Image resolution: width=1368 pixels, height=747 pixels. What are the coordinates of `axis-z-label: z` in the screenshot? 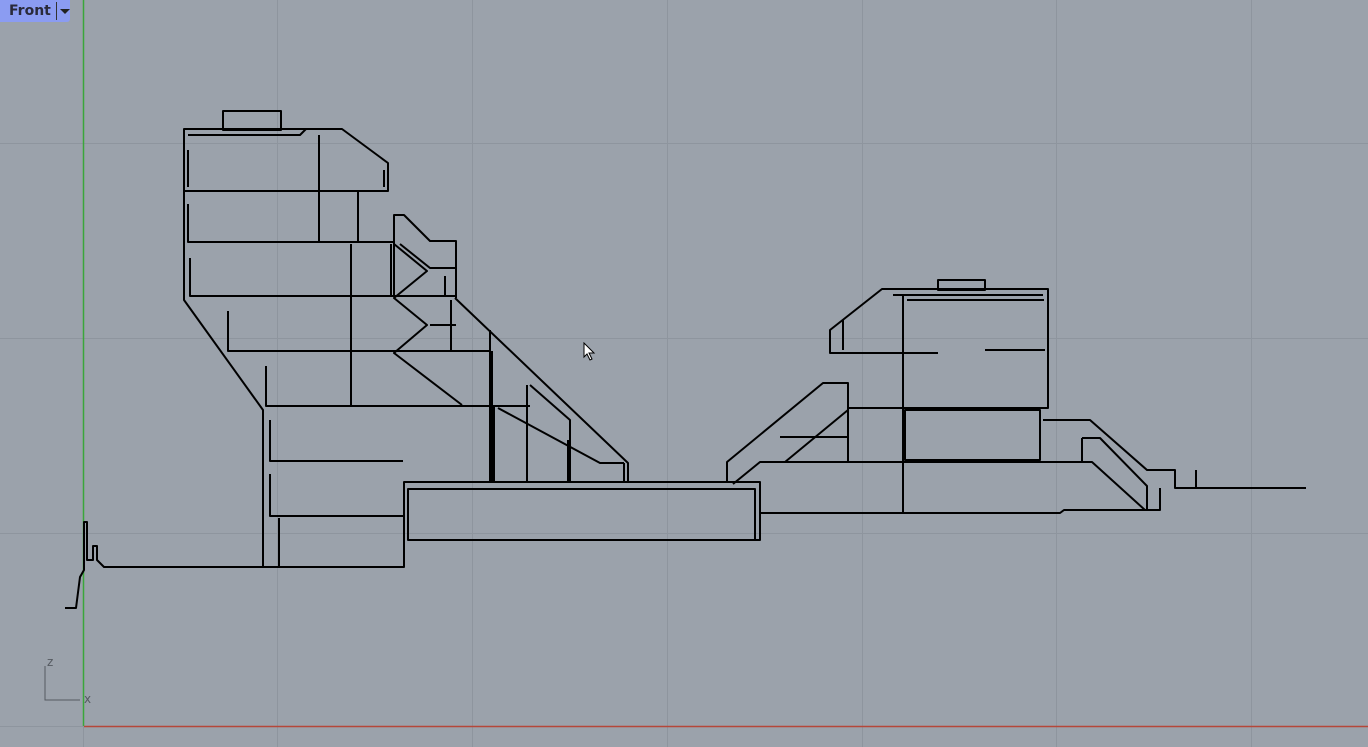 It's located at (50, 662).